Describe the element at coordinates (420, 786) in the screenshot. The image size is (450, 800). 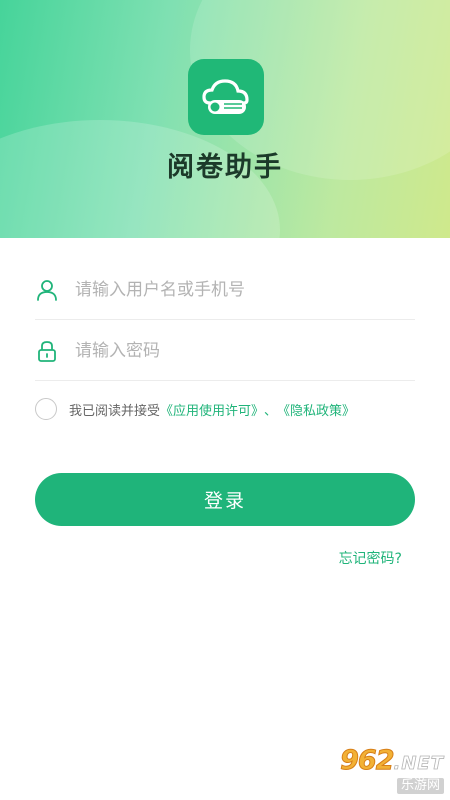
I see `watermark-caption: 乐游网` at that location.